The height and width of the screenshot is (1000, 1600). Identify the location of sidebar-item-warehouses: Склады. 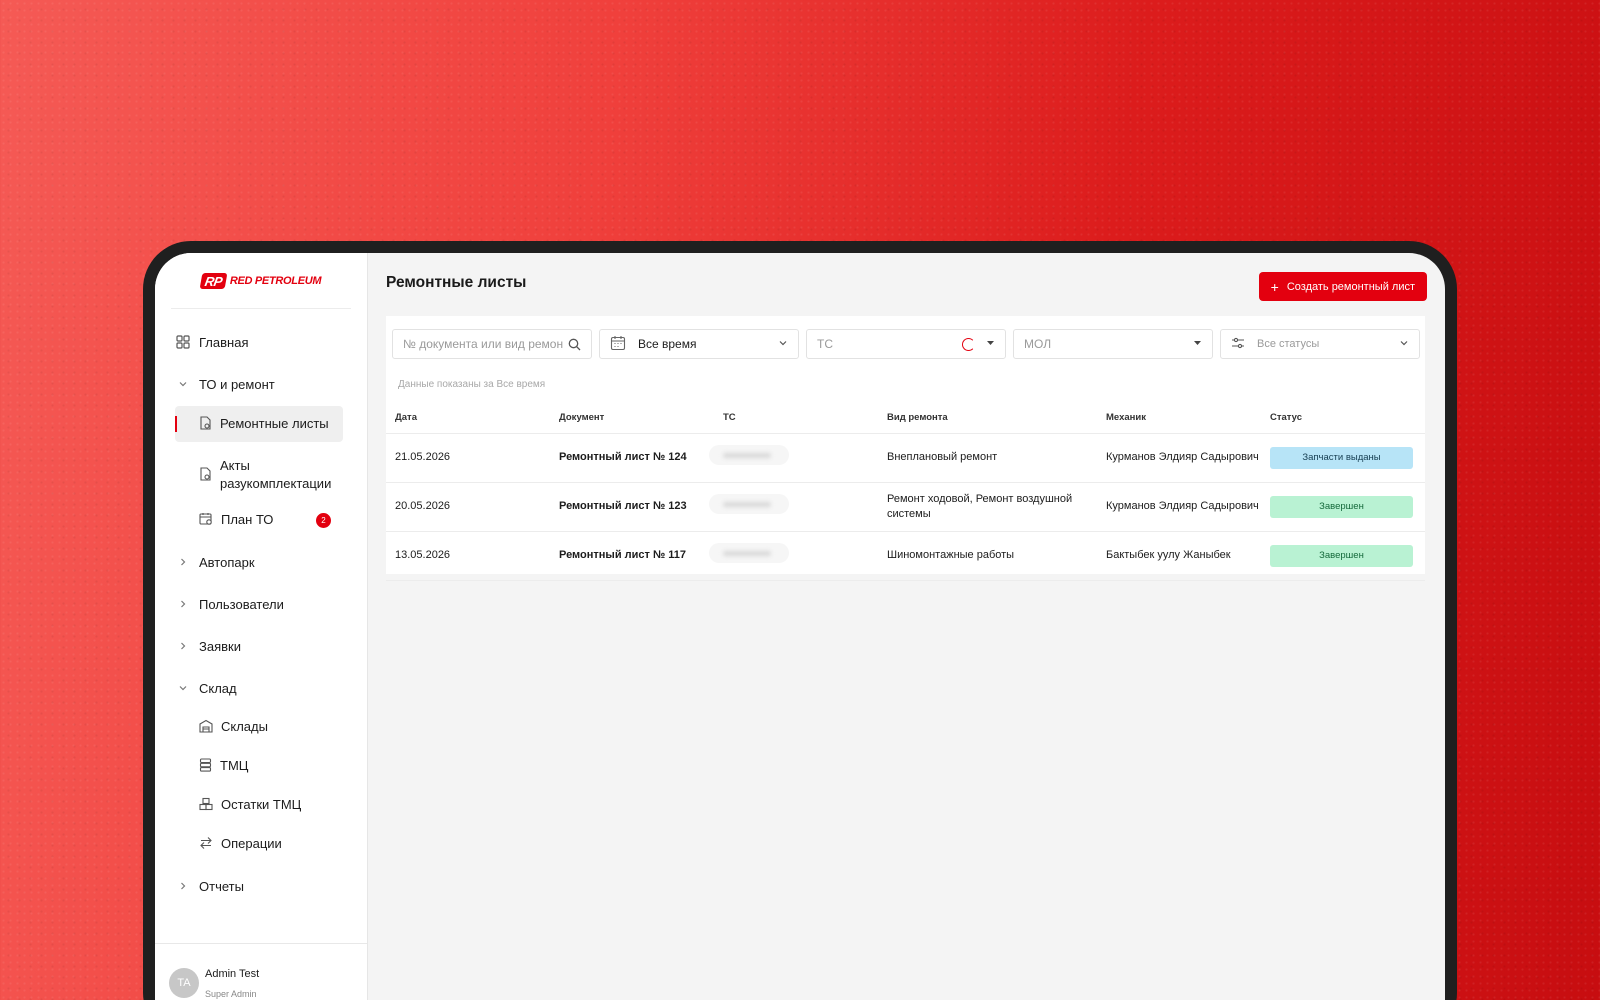
(259, 727).